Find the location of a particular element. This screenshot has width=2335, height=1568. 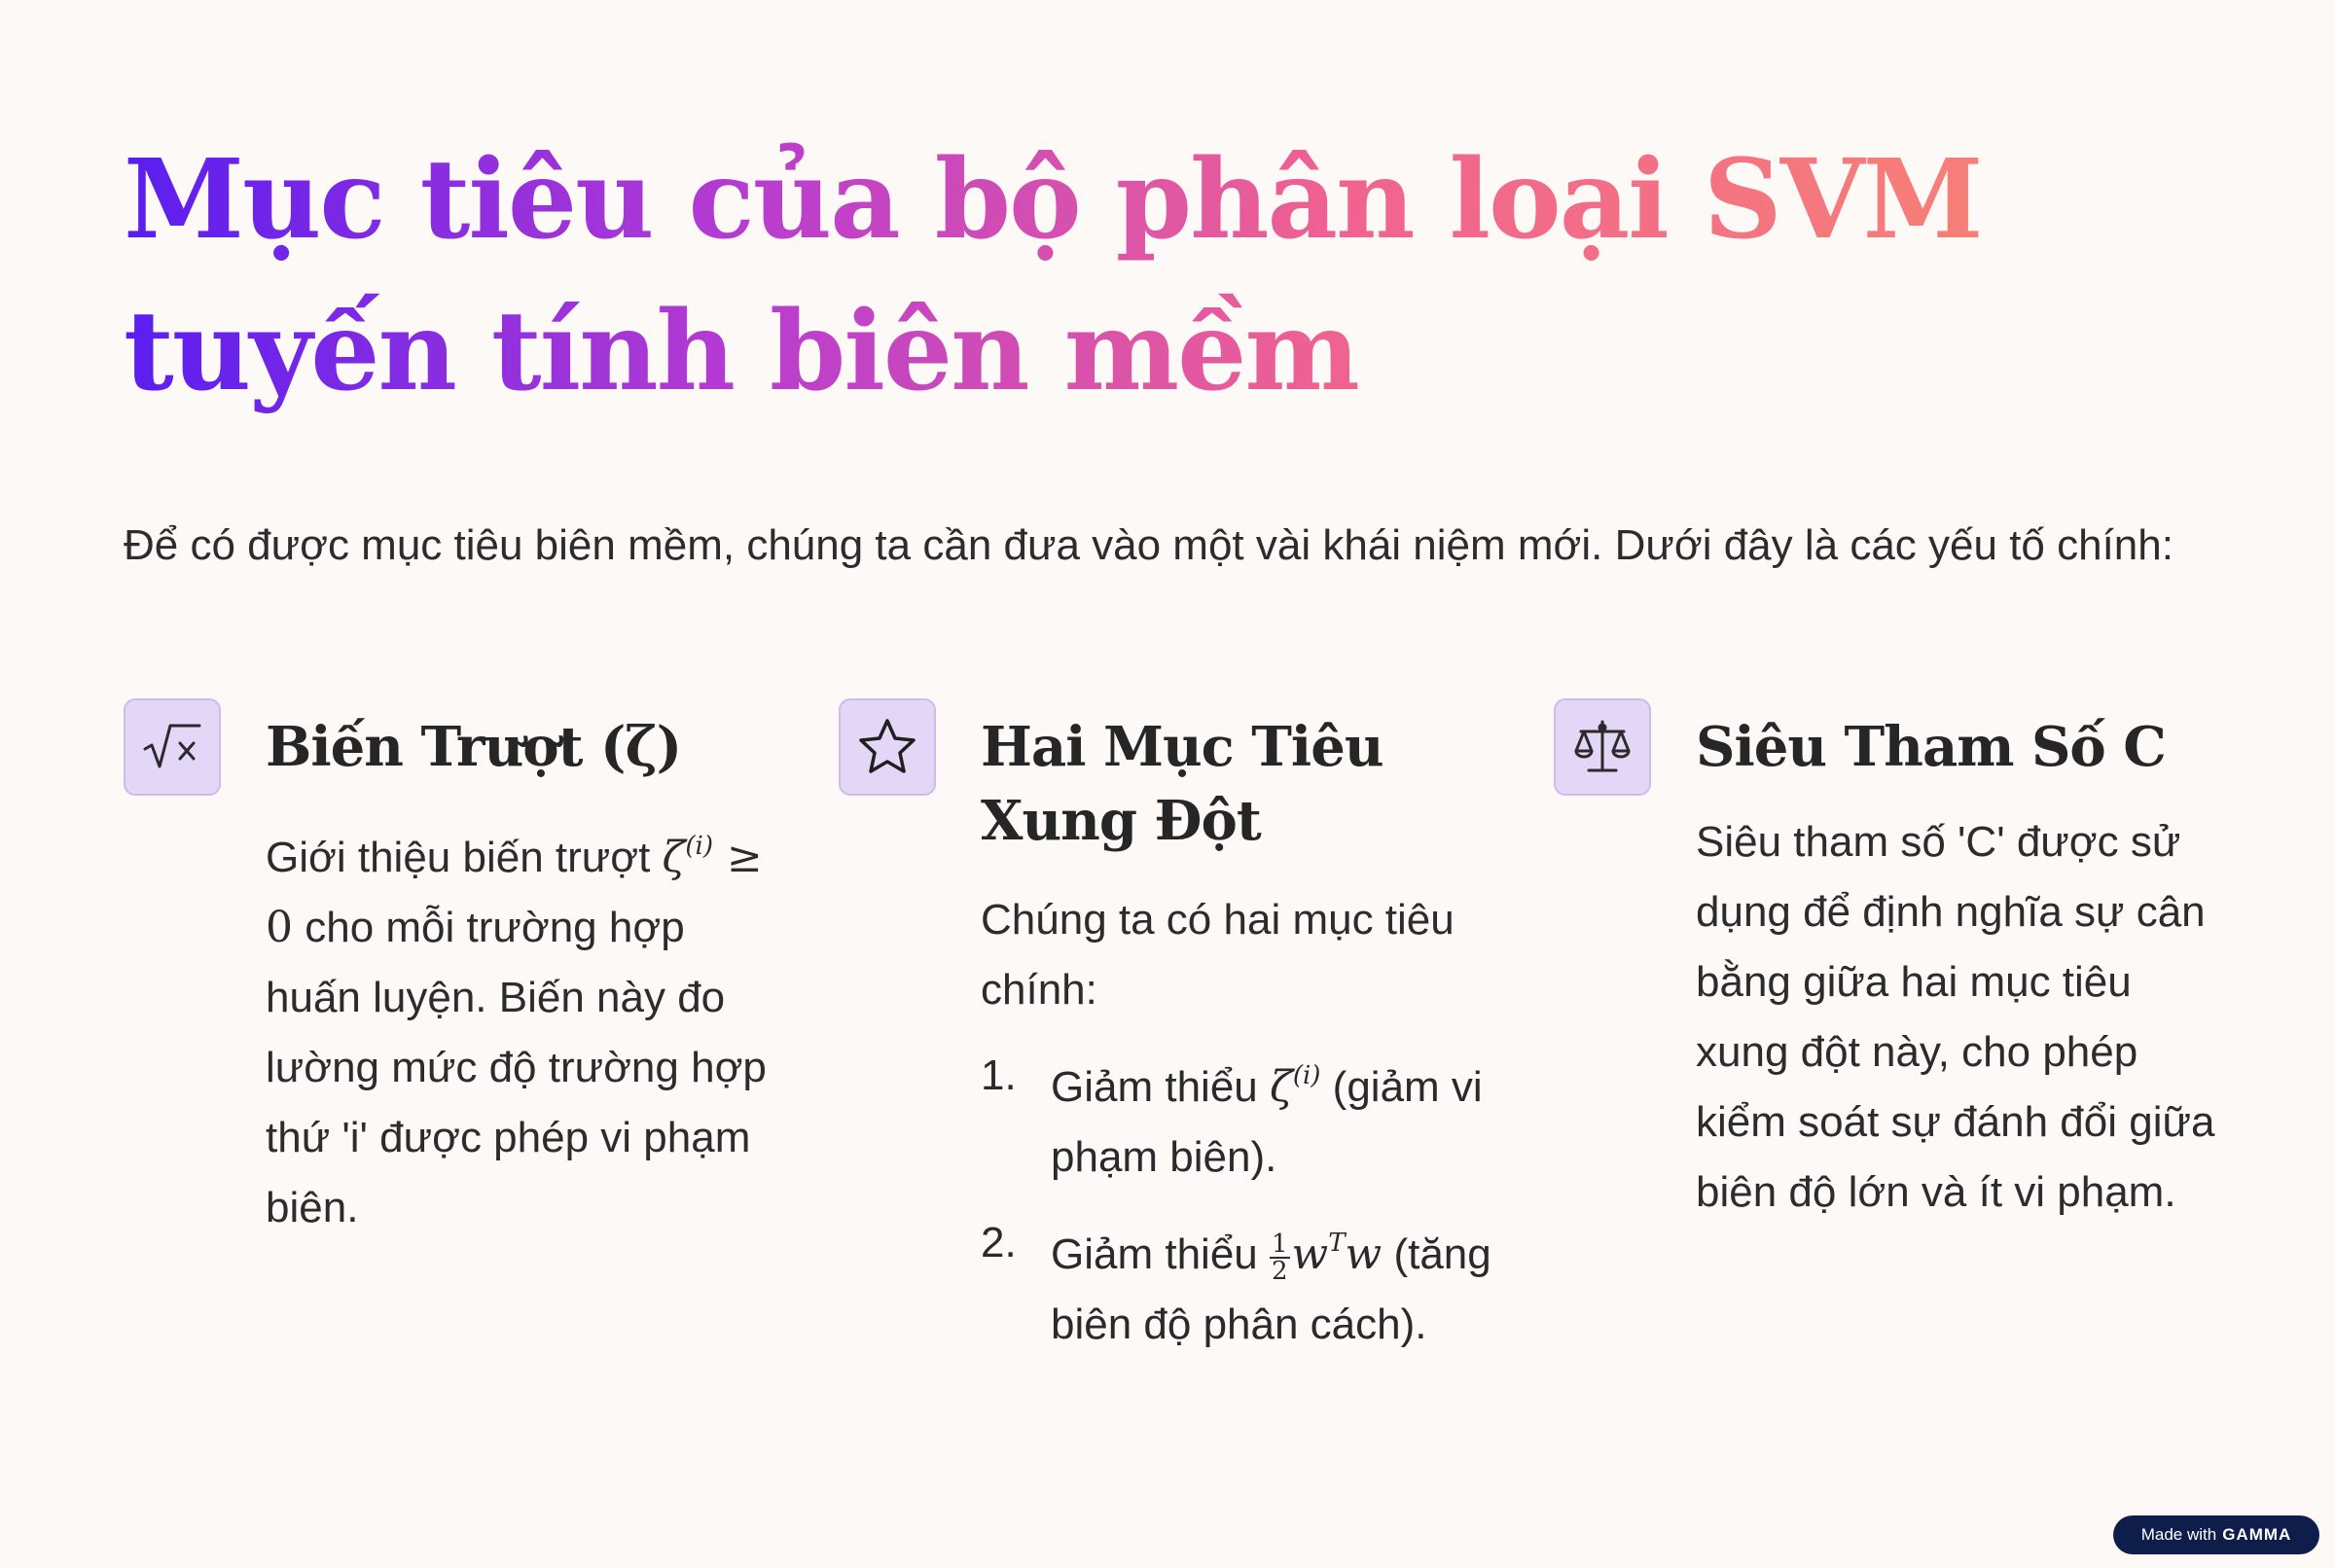

math-fraction: 12 is located at coordinates (1279, 1258).